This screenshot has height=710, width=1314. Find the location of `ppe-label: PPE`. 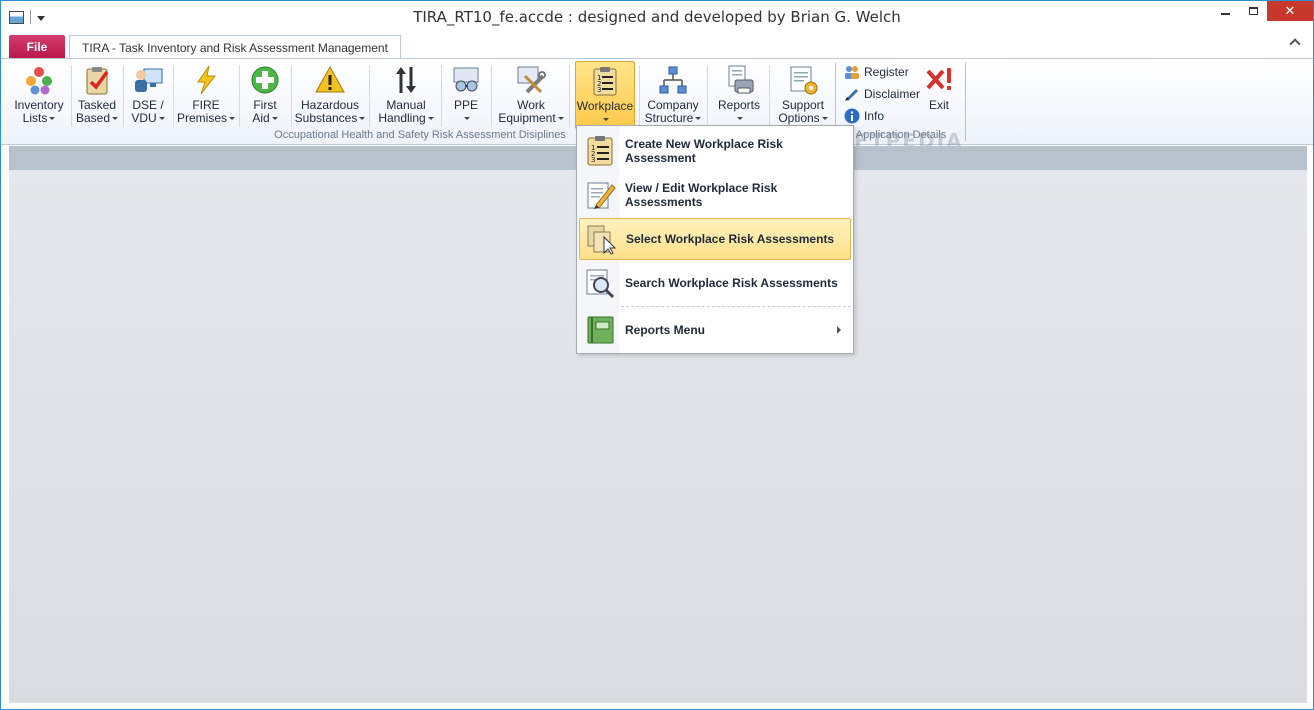

ppe-label: PPE is located at coordinates (466, 112).